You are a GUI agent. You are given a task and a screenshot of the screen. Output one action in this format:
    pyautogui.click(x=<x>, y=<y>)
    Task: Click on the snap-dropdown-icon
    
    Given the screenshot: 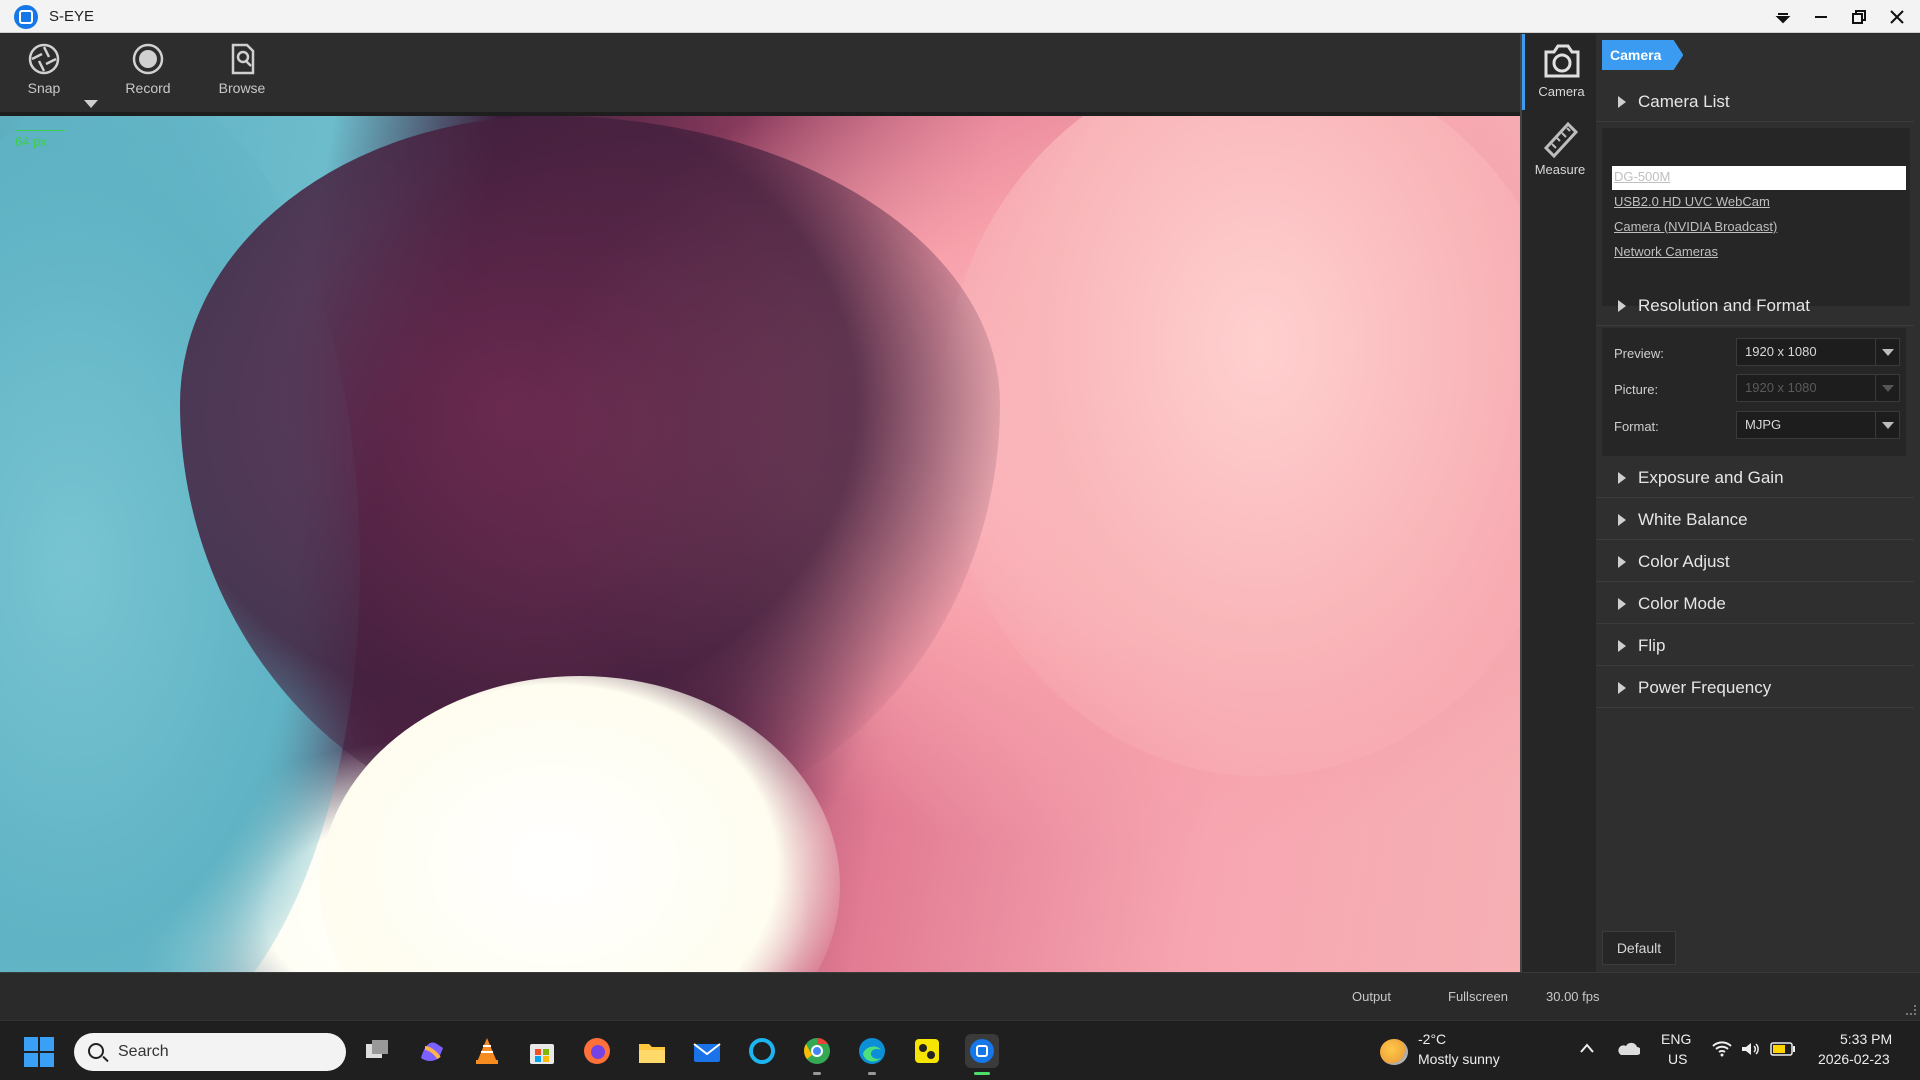 What is the action you would take?
    pyautogui.click(x=91, y=104)
    